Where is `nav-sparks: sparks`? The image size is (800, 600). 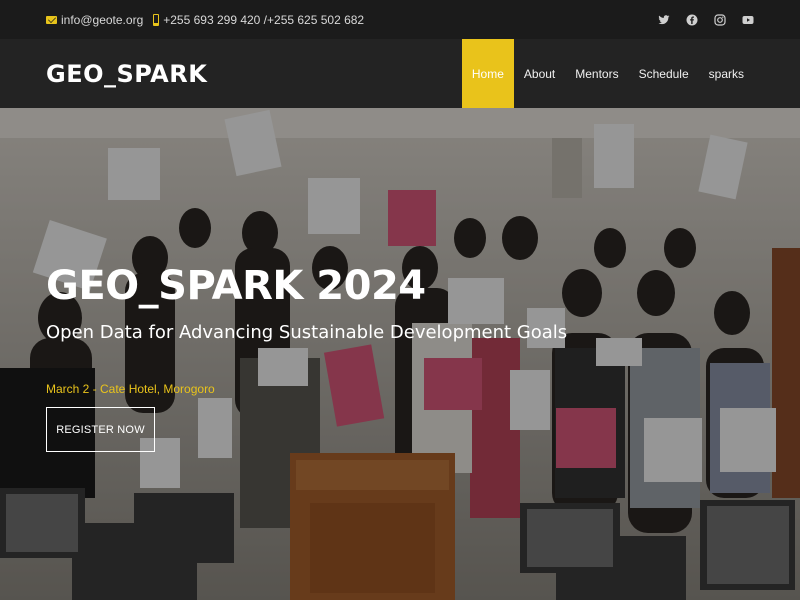 nav-sparks: sparks is located at coordinates (726, 73).